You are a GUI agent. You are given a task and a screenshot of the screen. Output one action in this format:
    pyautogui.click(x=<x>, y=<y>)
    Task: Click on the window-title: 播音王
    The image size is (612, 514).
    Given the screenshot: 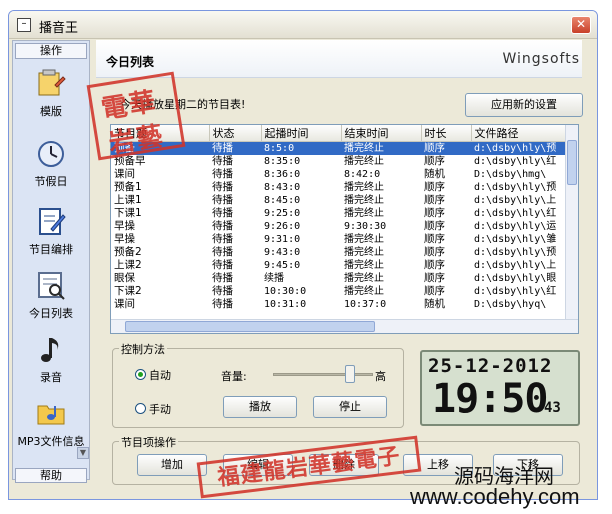 What is the action you would take?
    pyautogui.click(x=59, y=28)
    